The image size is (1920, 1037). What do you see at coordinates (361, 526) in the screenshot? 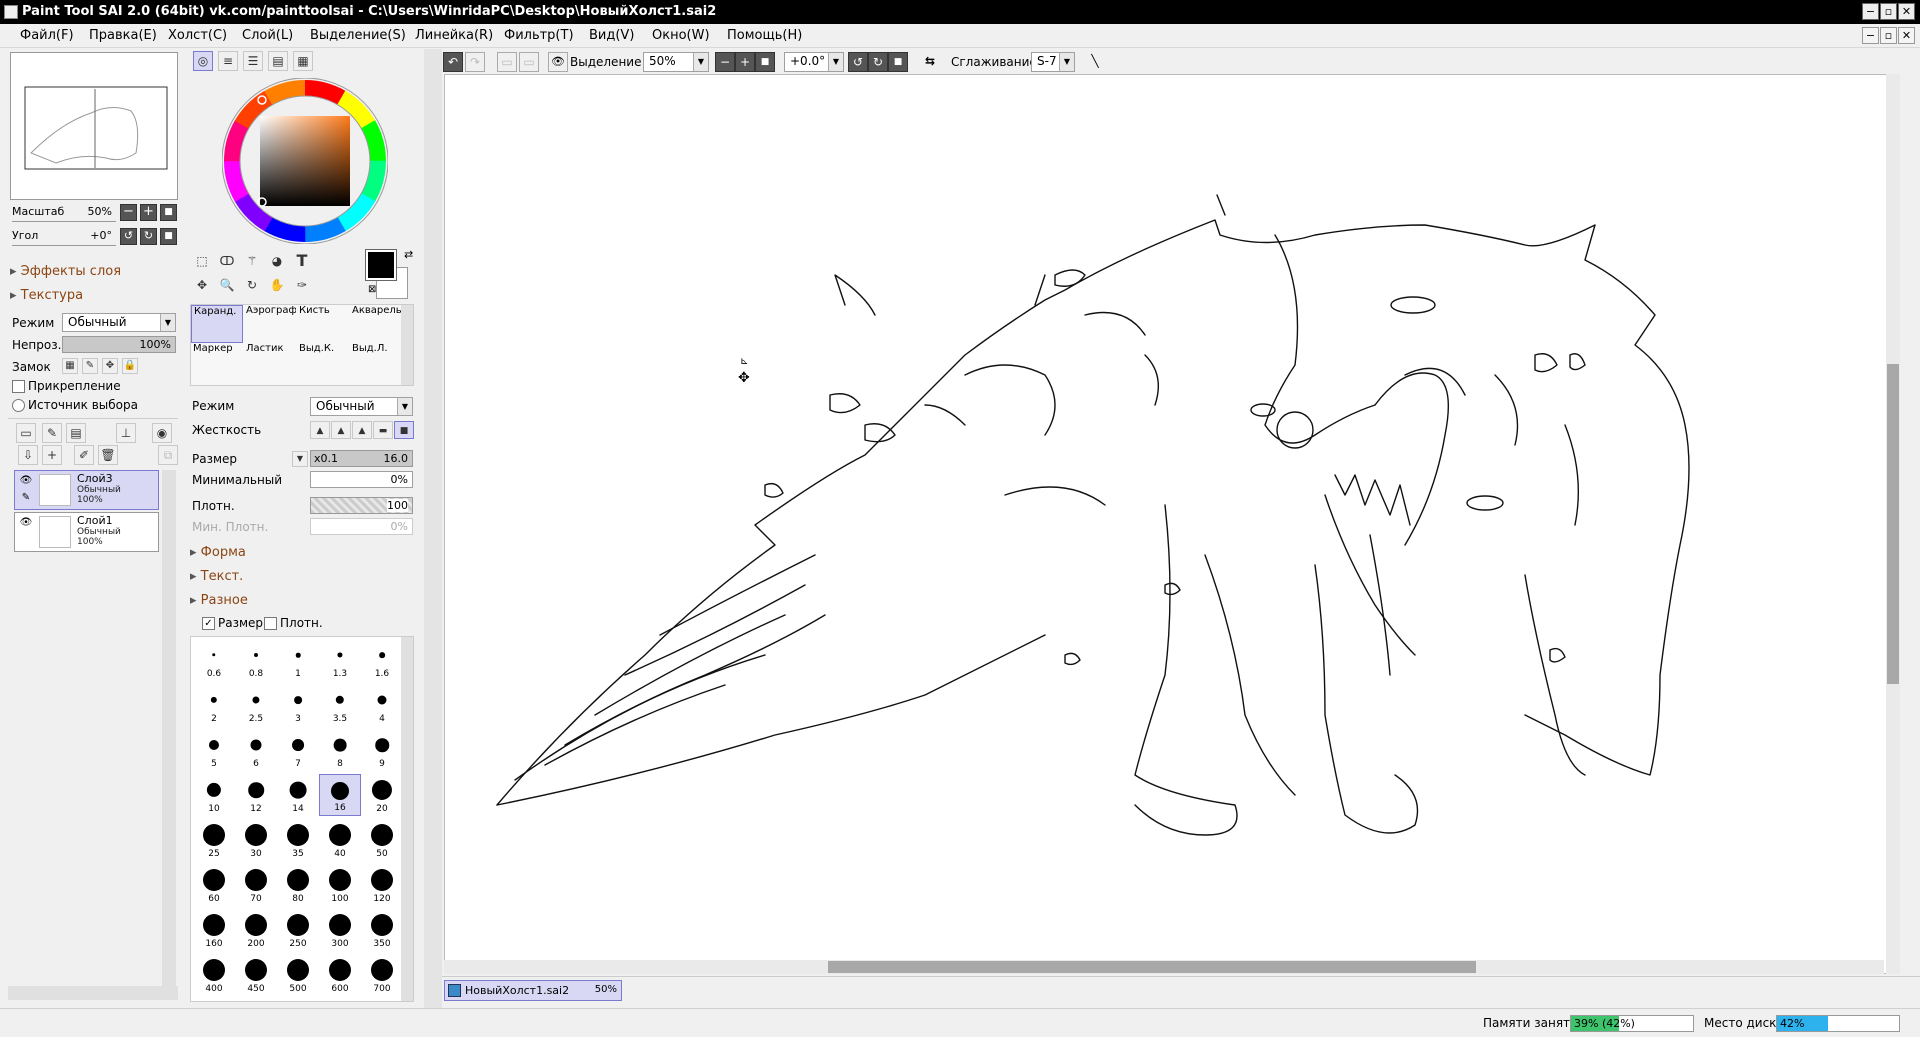
I see `min-density-slider: 0%` at bounding box center [361, 526].